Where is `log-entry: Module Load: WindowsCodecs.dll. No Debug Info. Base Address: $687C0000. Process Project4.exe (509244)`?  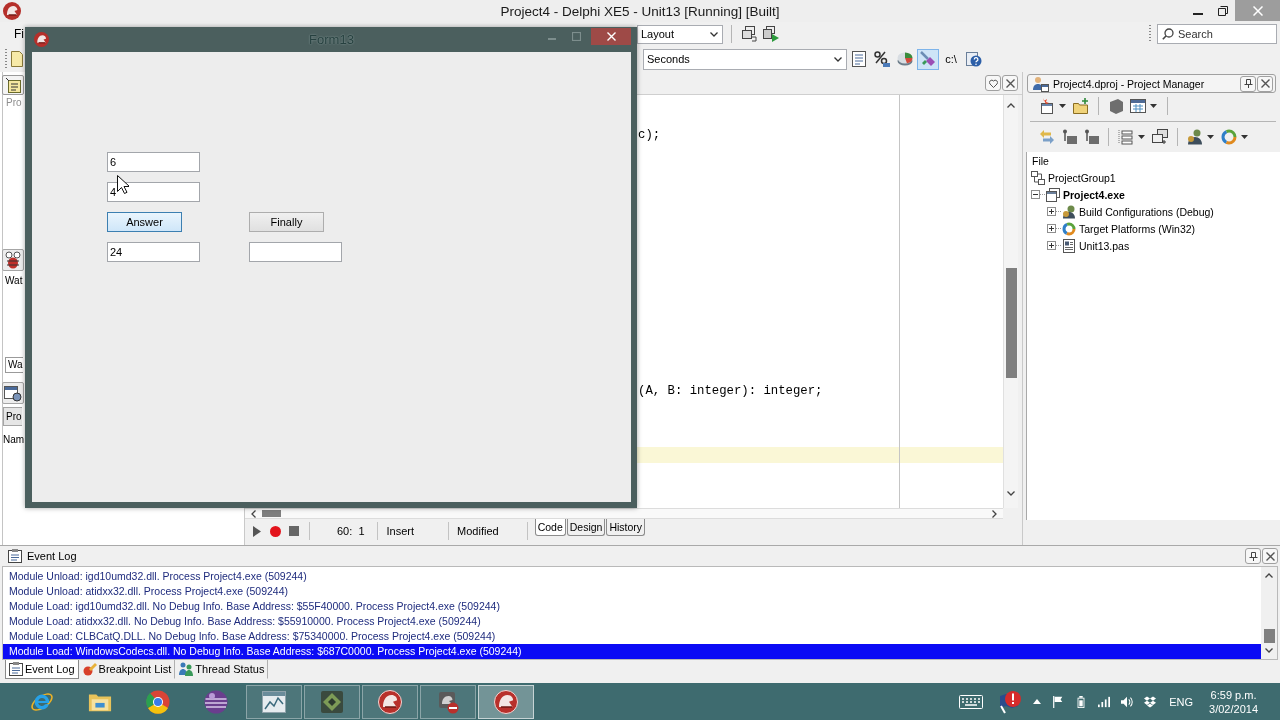
log-entry: Module Load: WindowsCodecs.dll. No Debug Info. Base Address: $687C0000. Process Project4.exe (509244) is located at coordinates (632, 651).